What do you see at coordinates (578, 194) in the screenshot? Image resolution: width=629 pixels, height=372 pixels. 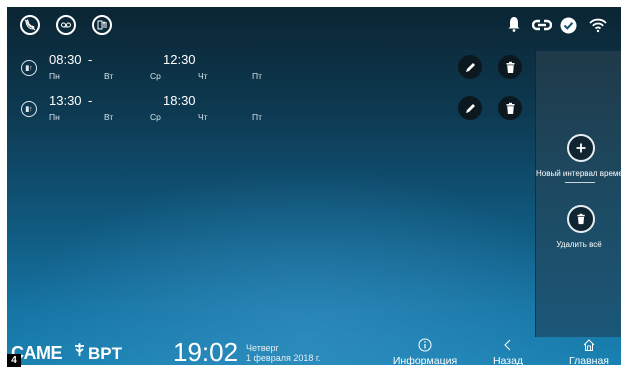 I see `side-panel: Новый интервал времени Удалить всё` at bounding box center [578, 194].